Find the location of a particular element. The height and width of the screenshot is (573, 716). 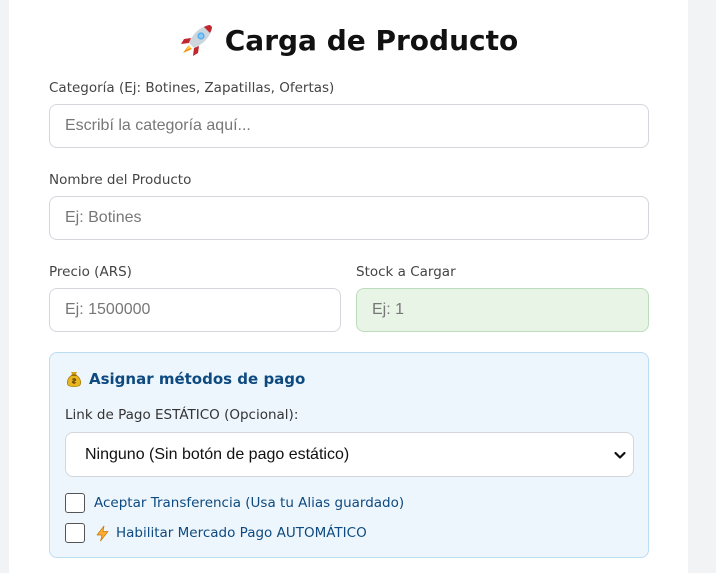

static-link-selected-value: Ninguno (Sin botón de pago estático) is located at coordinates (217, 454).